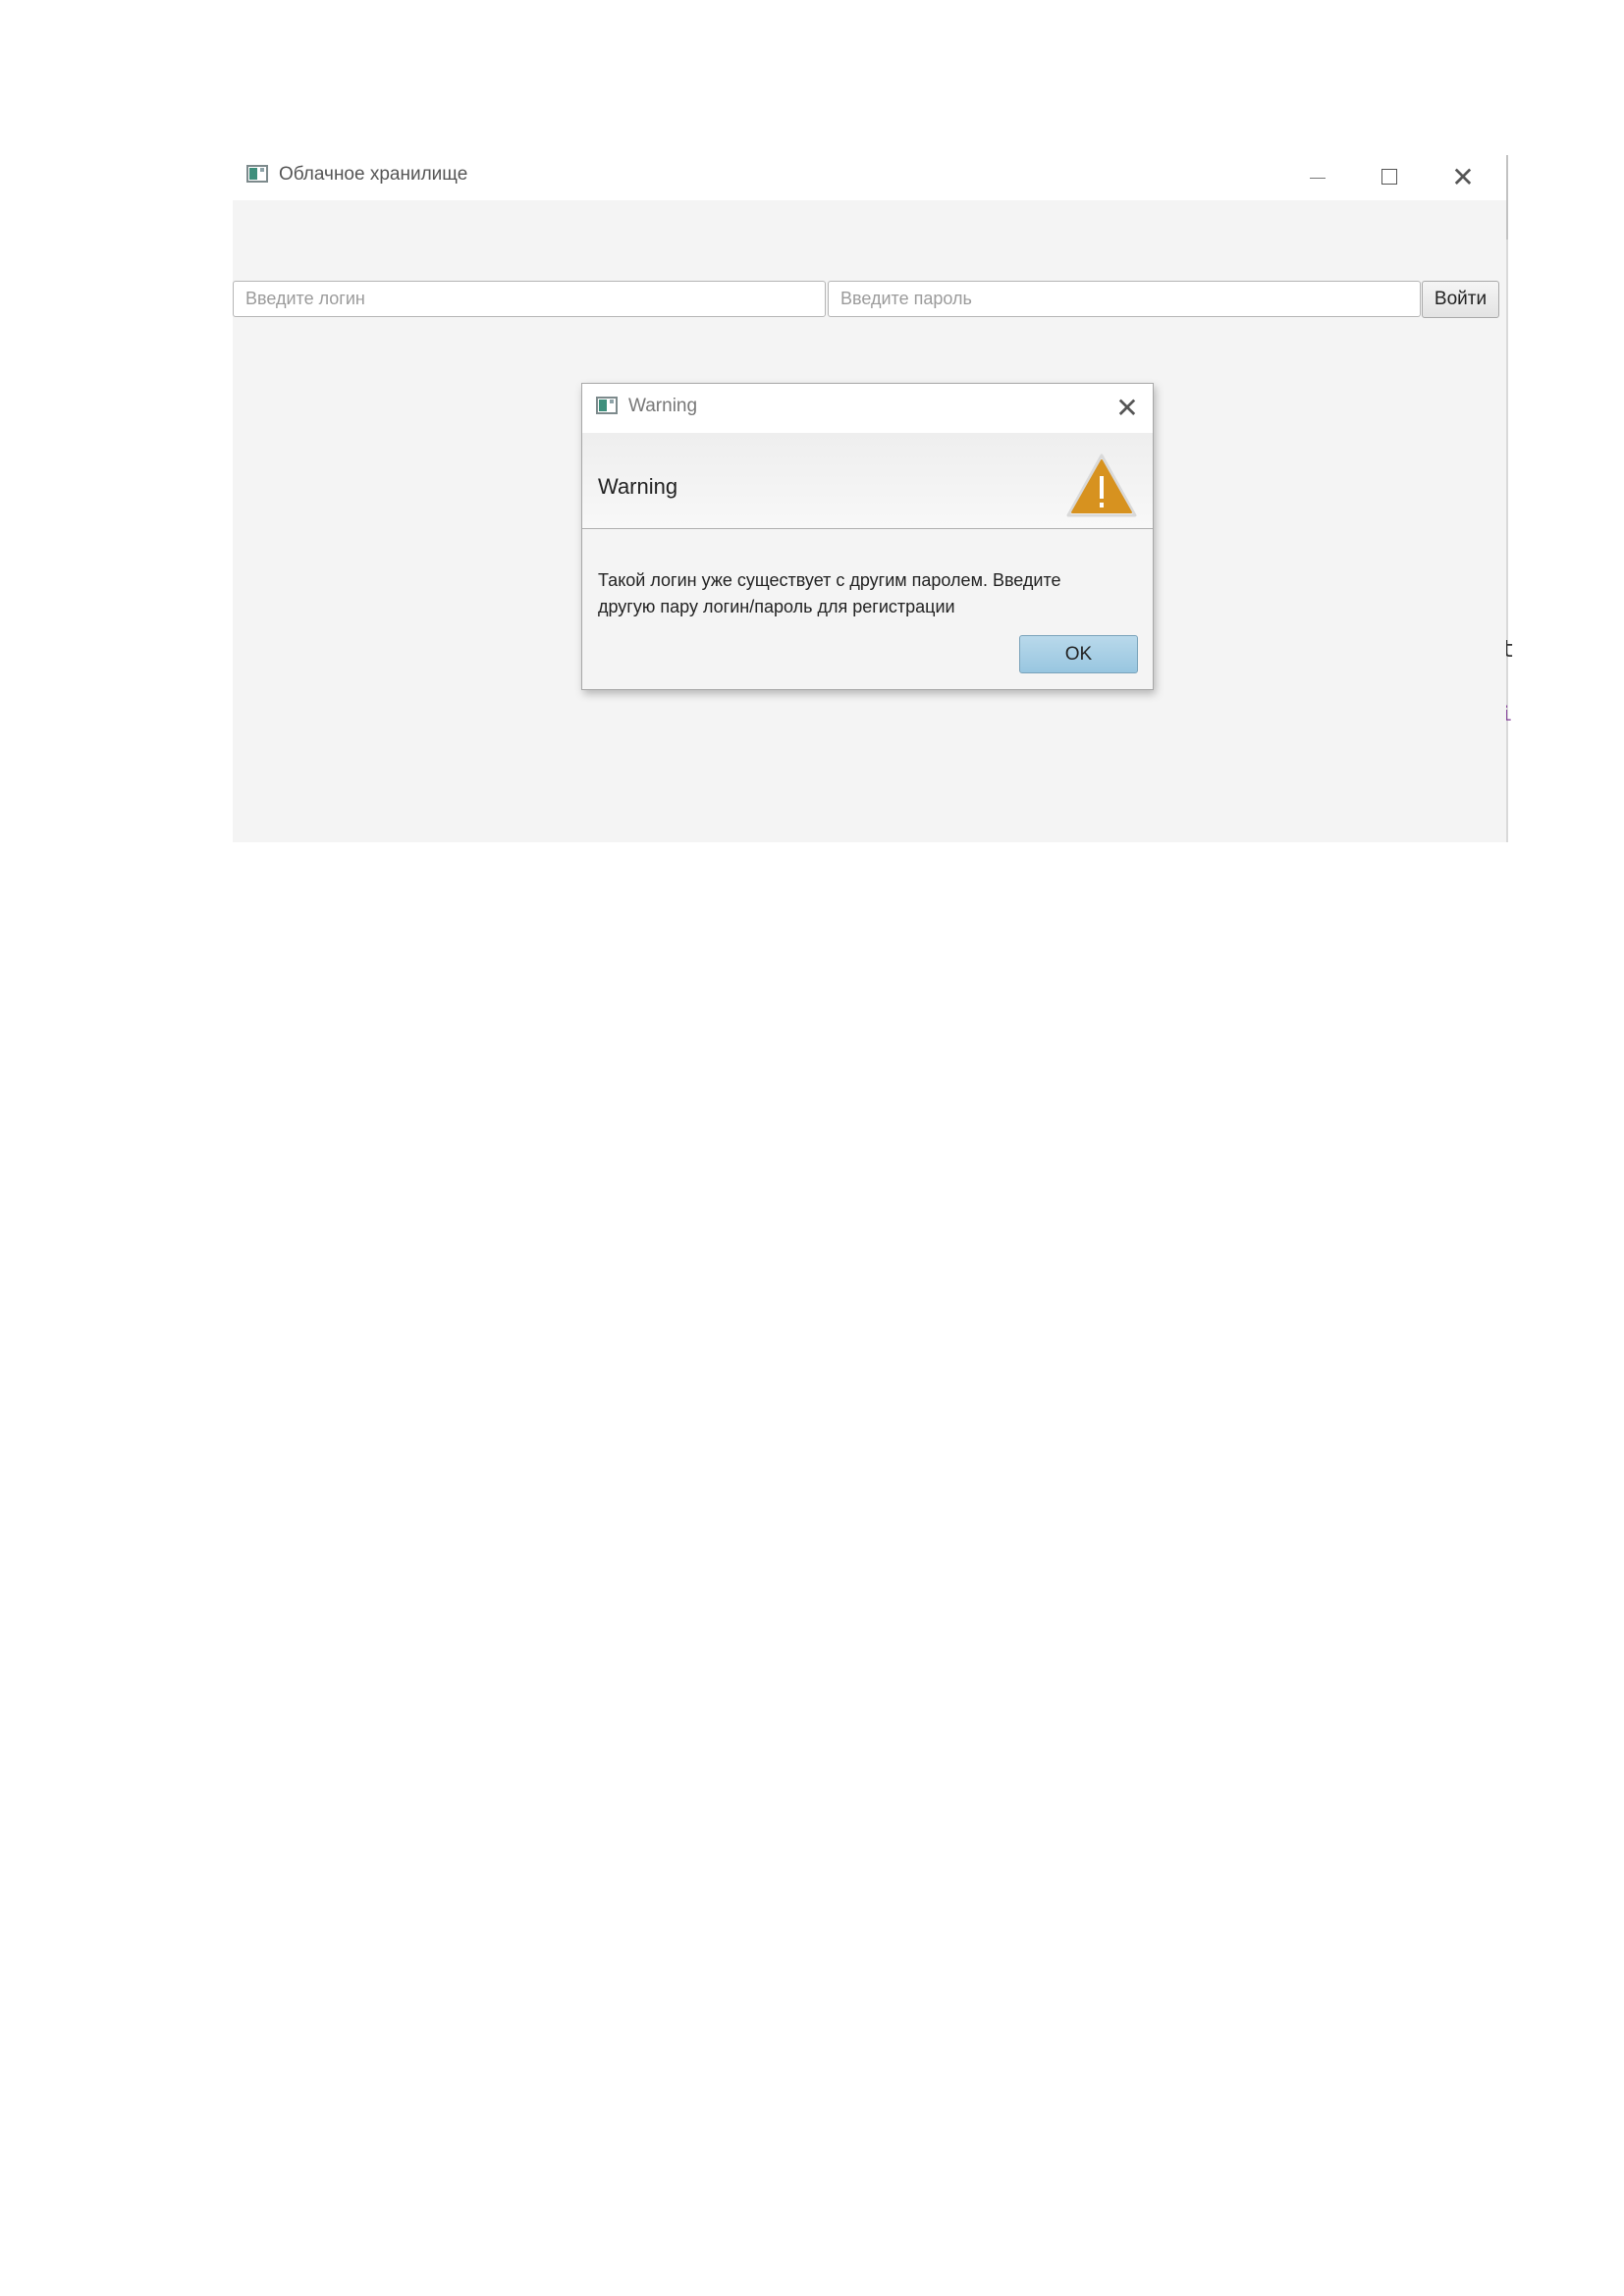  I want to click on ok-button: OK, so click(1078, 654).